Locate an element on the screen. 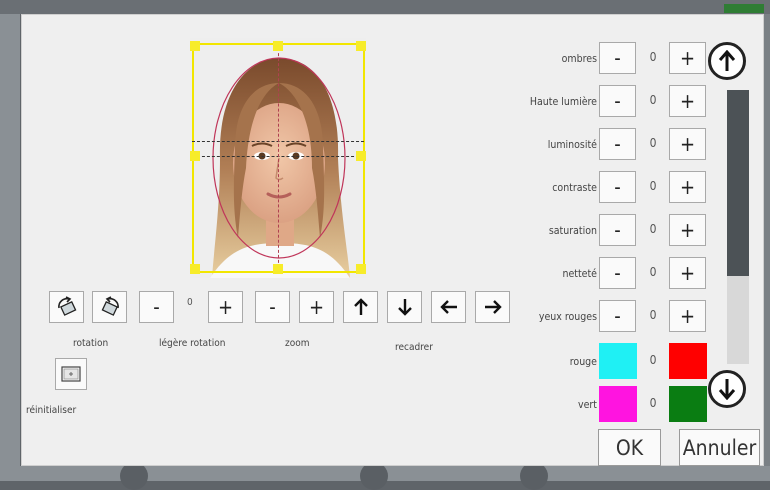 The height and width of the screenshot is (490, 770). background-right-strip is located at coordinates (767, 247).